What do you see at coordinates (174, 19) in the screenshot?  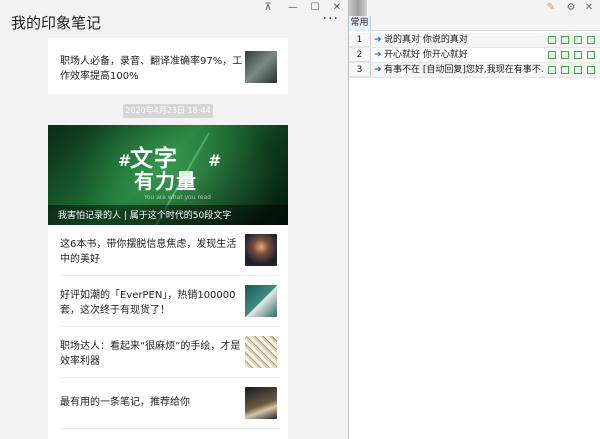 I see `title-bar: 我的印象笔记 ⊼ — ☐ ✕ ···` at bounding box center [174, 19].